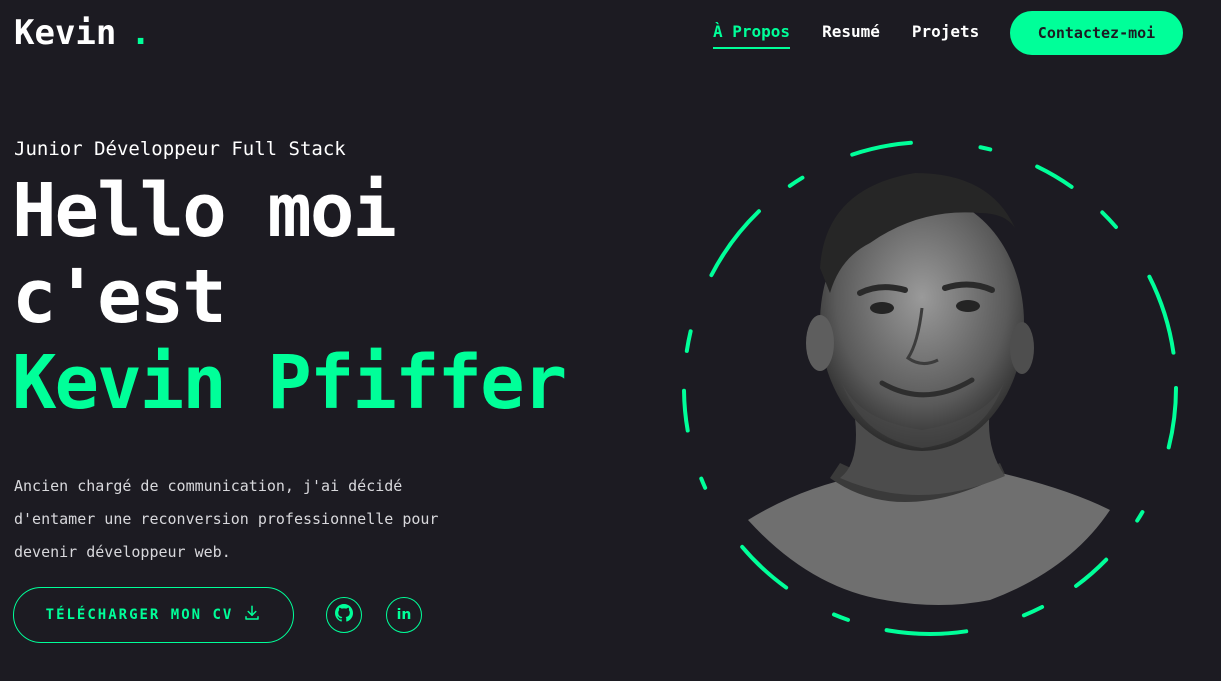 This screenshot has height=681, width=1221. What do you see at coordinates (289, 383) in the screenshot?
I see `headline-name: Kevin Pfiffer` at bounding box center [289, 383].